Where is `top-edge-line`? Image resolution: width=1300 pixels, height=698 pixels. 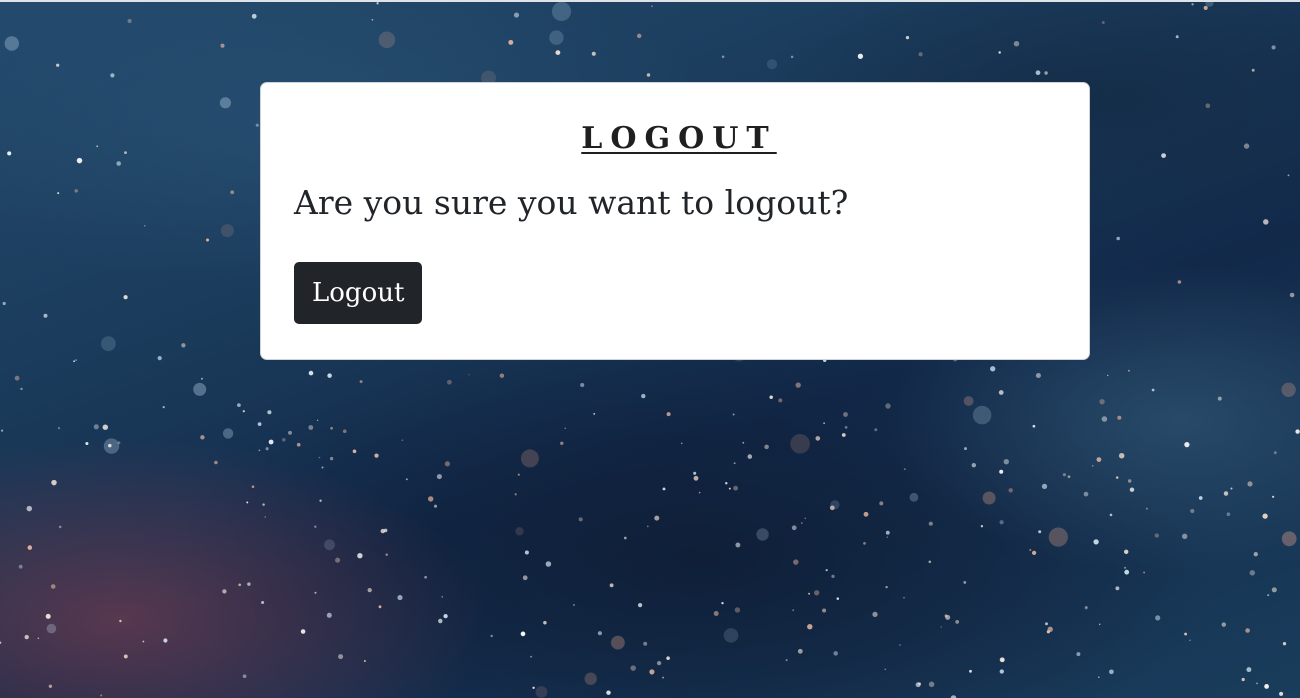 top-edge-line is located at coordinates (650, 1).